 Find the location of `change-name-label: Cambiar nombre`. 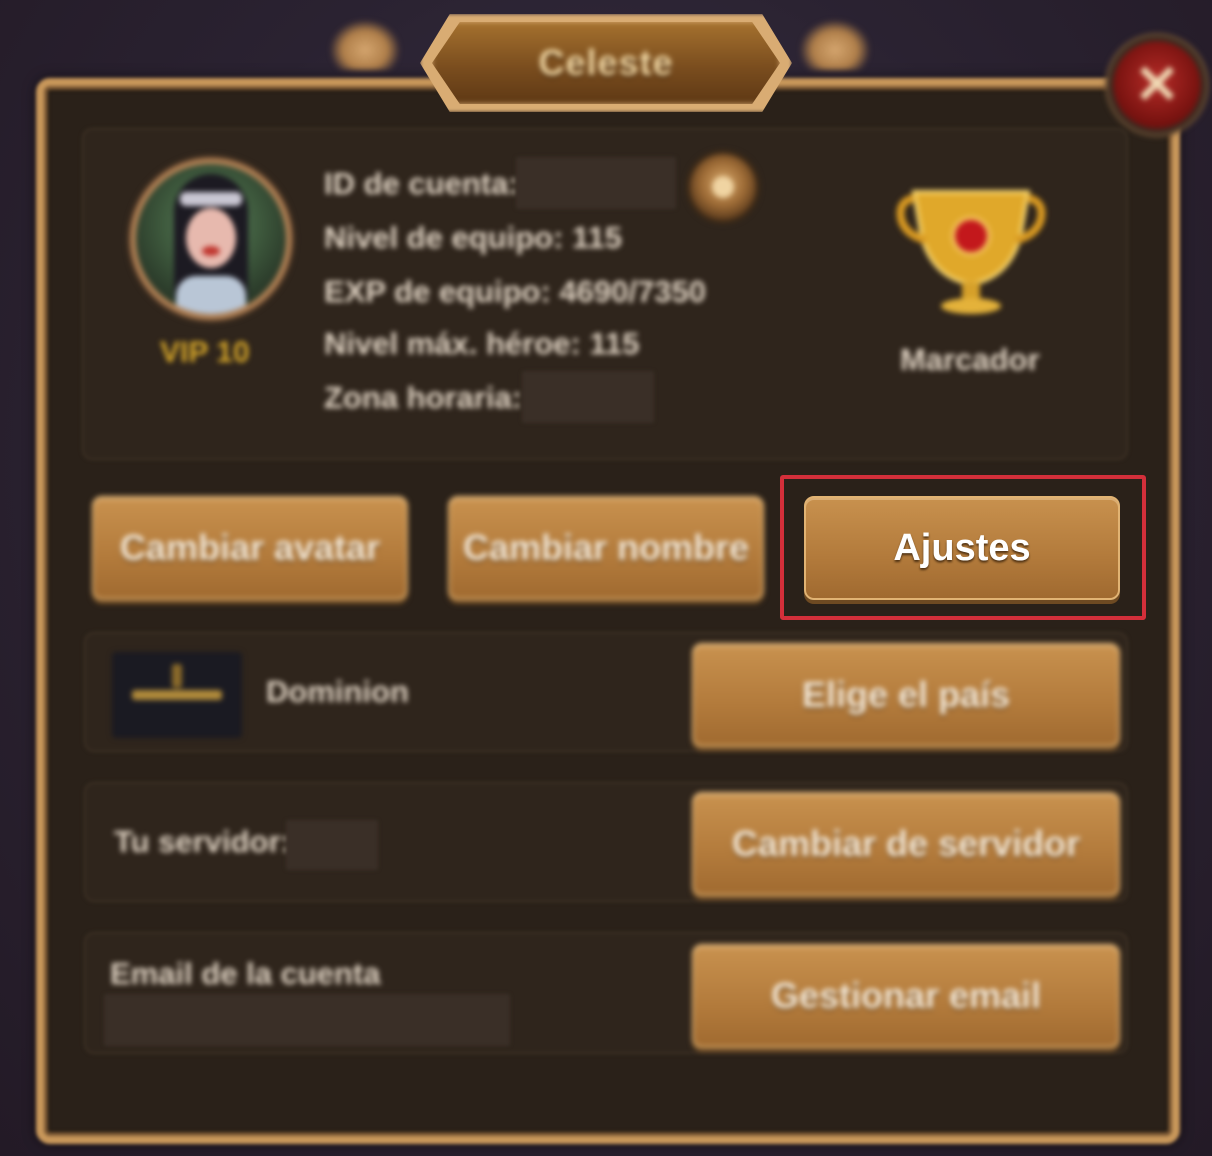

change-name-label: Cambiar nombre is located at coordinates (606, 547).